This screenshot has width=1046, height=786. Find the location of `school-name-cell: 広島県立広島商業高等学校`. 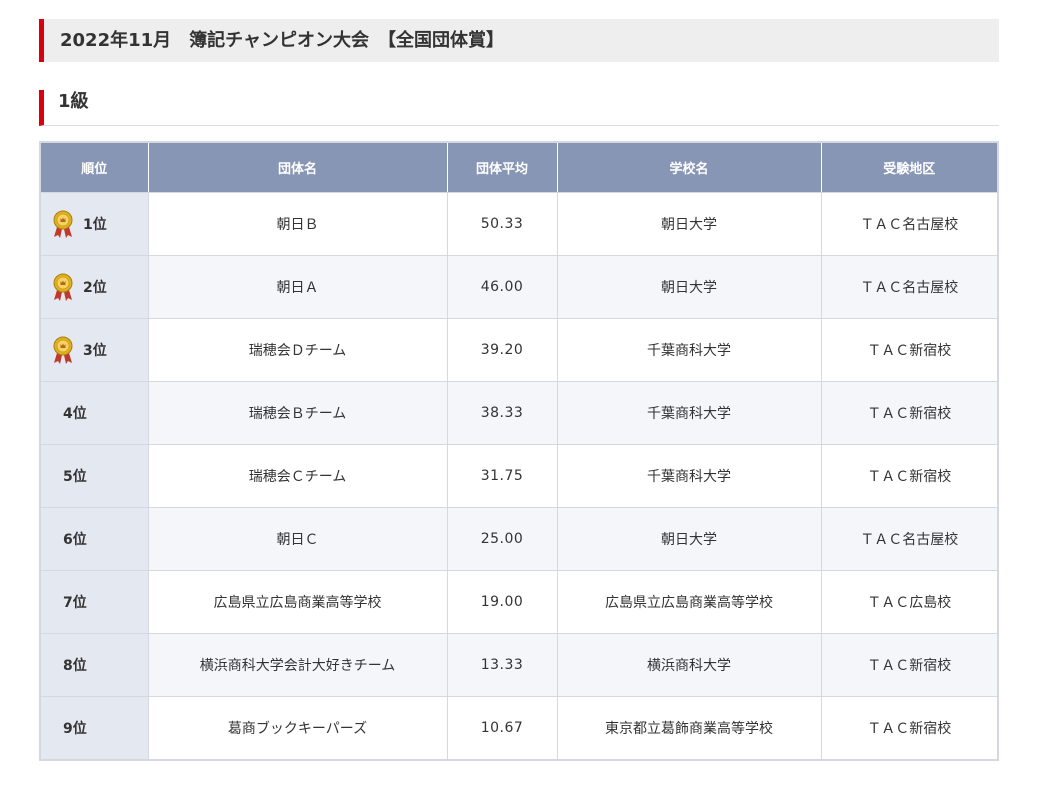

school-name-cell: 広島県立広島商業高等学校 is located at coordinates (689, 602).